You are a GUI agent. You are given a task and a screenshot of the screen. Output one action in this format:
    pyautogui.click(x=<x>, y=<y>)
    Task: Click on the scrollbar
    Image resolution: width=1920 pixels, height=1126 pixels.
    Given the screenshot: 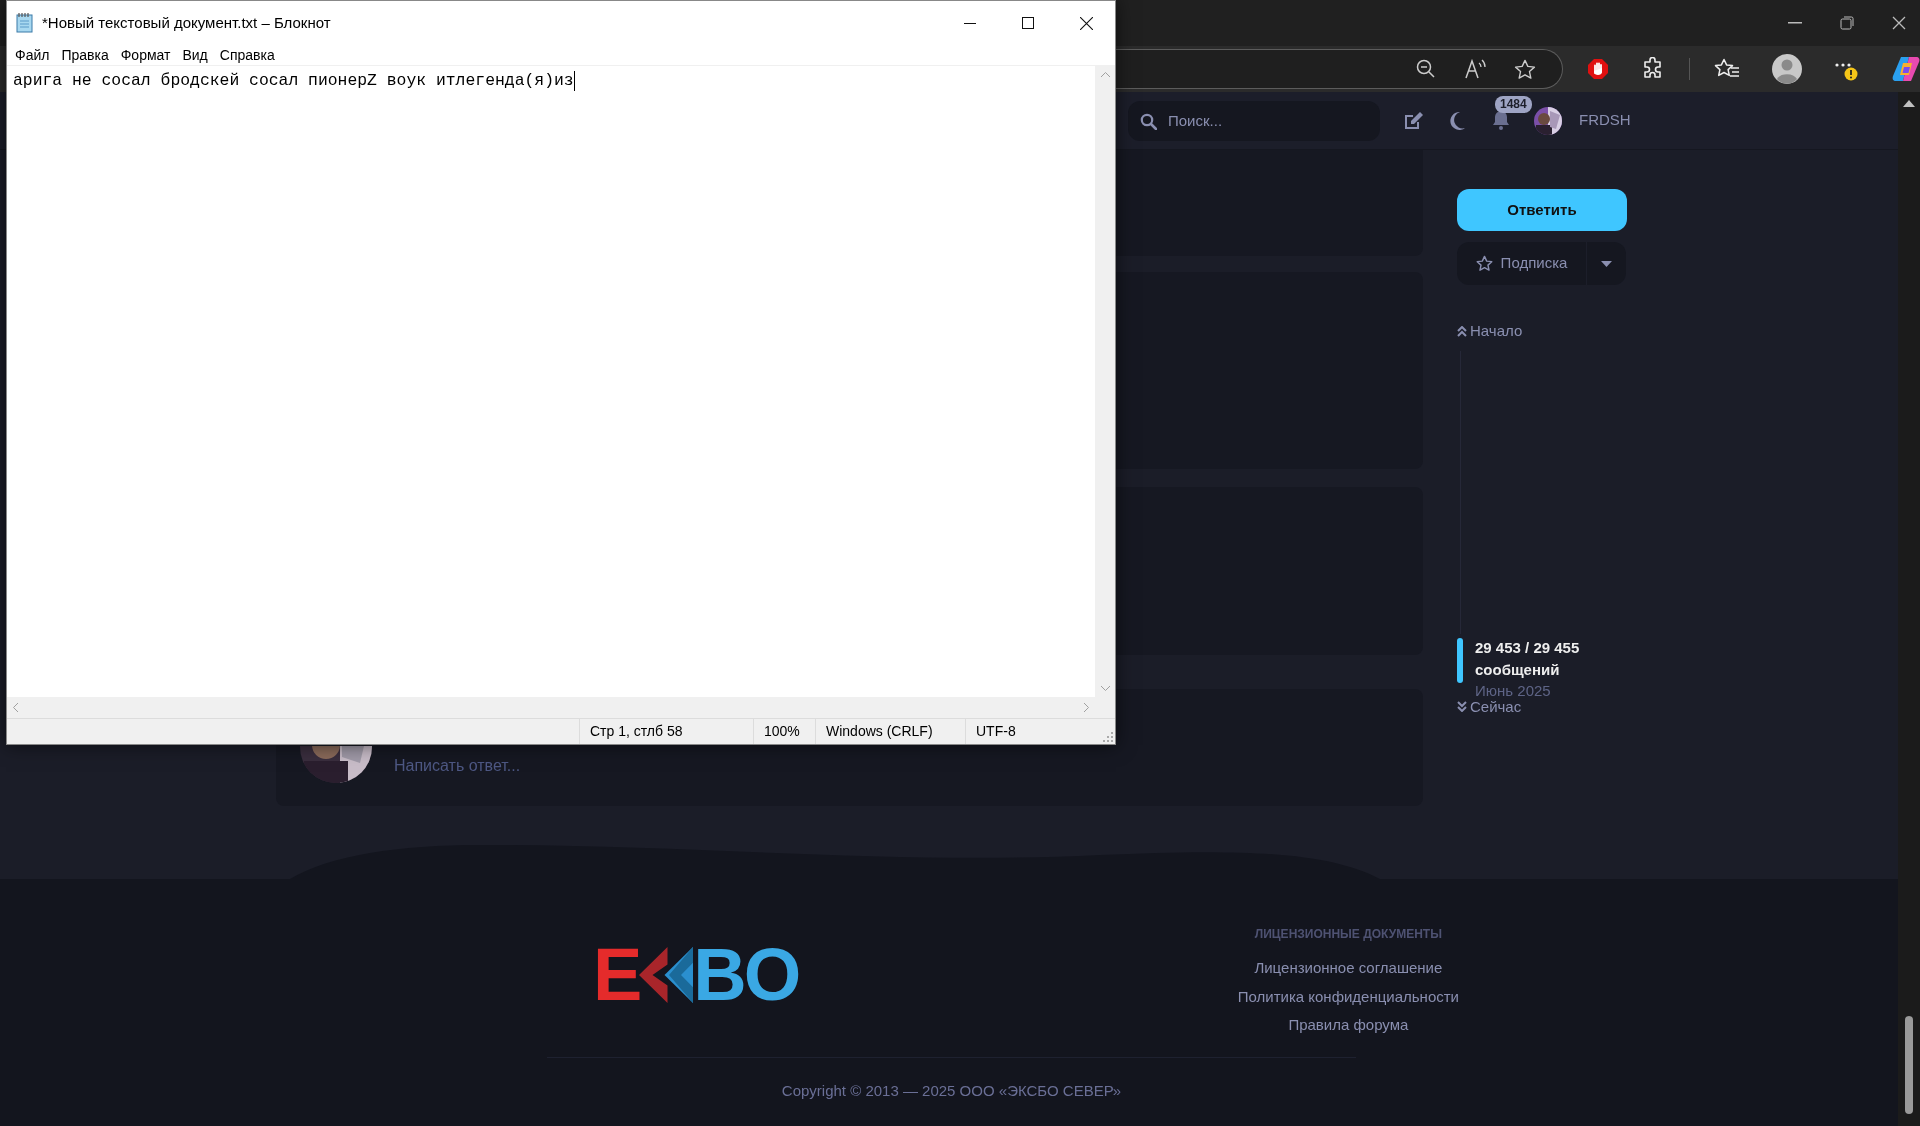 What is the action you would take?
    pyautogui.click(x=1909, y=609)
    